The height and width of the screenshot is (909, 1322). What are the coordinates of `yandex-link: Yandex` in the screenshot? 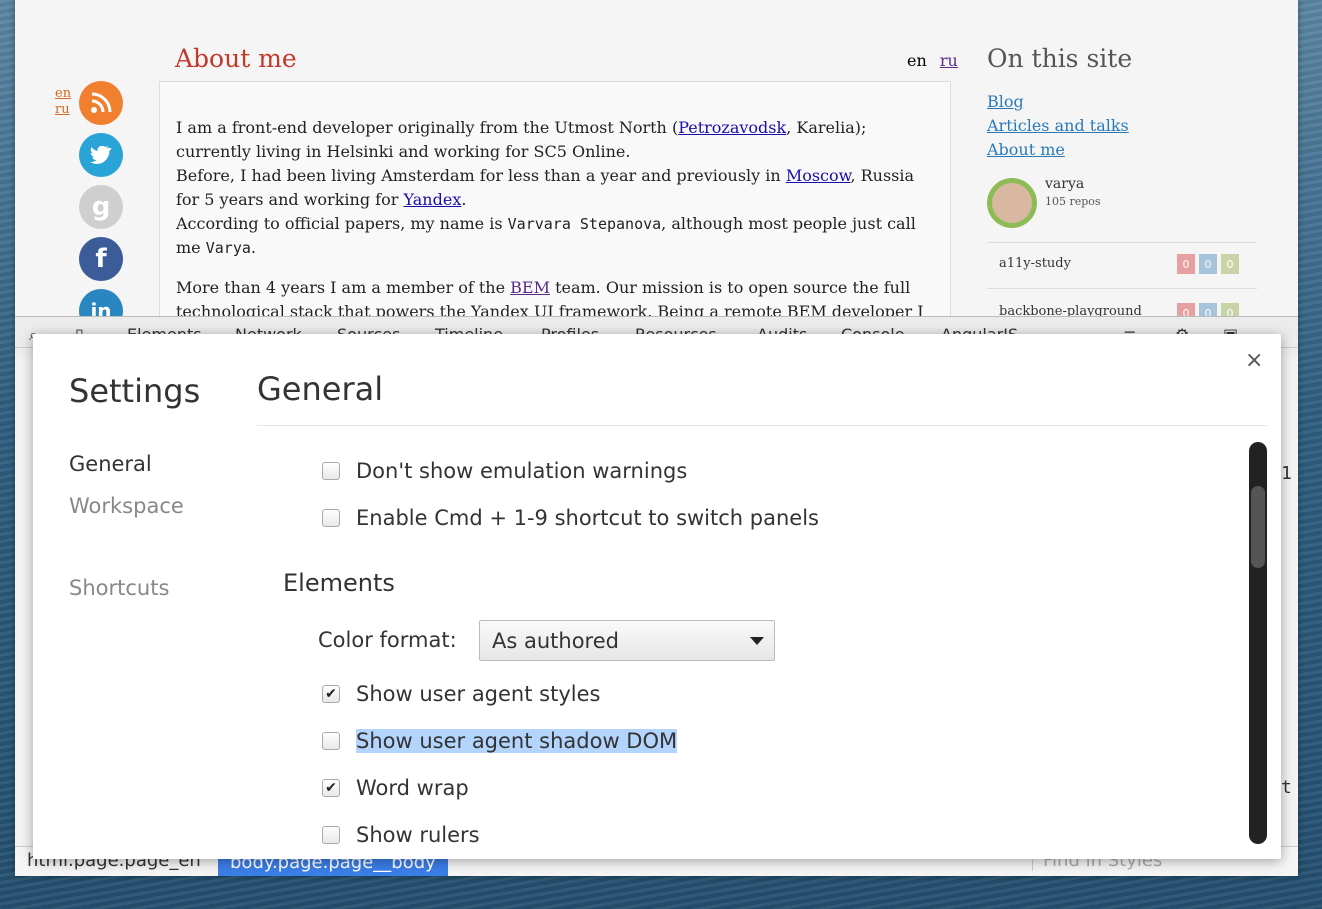 It's located at (432, 199).